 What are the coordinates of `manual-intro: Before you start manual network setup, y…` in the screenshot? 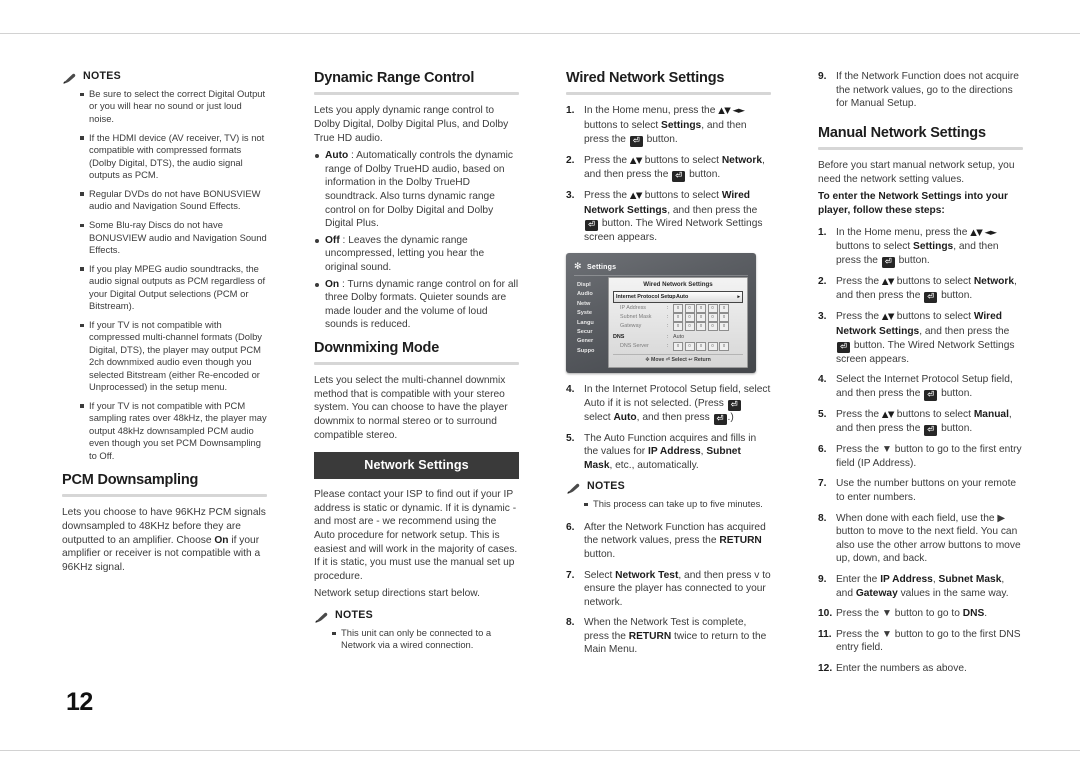 It's located at (916, 172).